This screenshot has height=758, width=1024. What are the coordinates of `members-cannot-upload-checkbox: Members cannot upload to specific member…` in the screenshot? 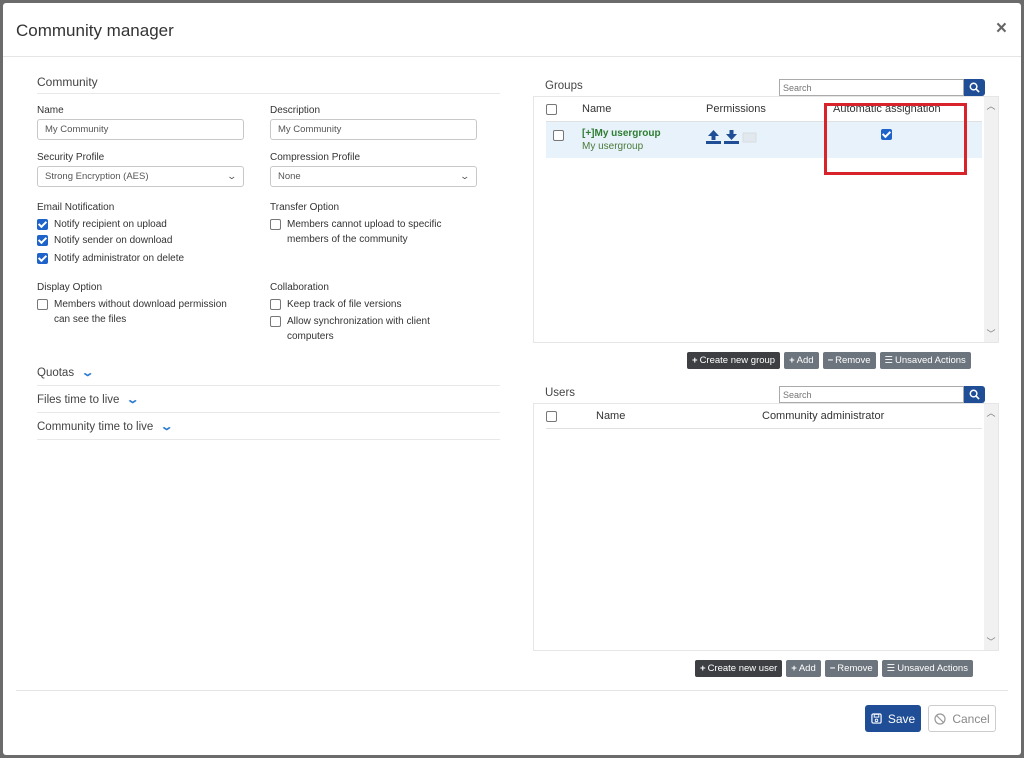 It's located at (373, 232).